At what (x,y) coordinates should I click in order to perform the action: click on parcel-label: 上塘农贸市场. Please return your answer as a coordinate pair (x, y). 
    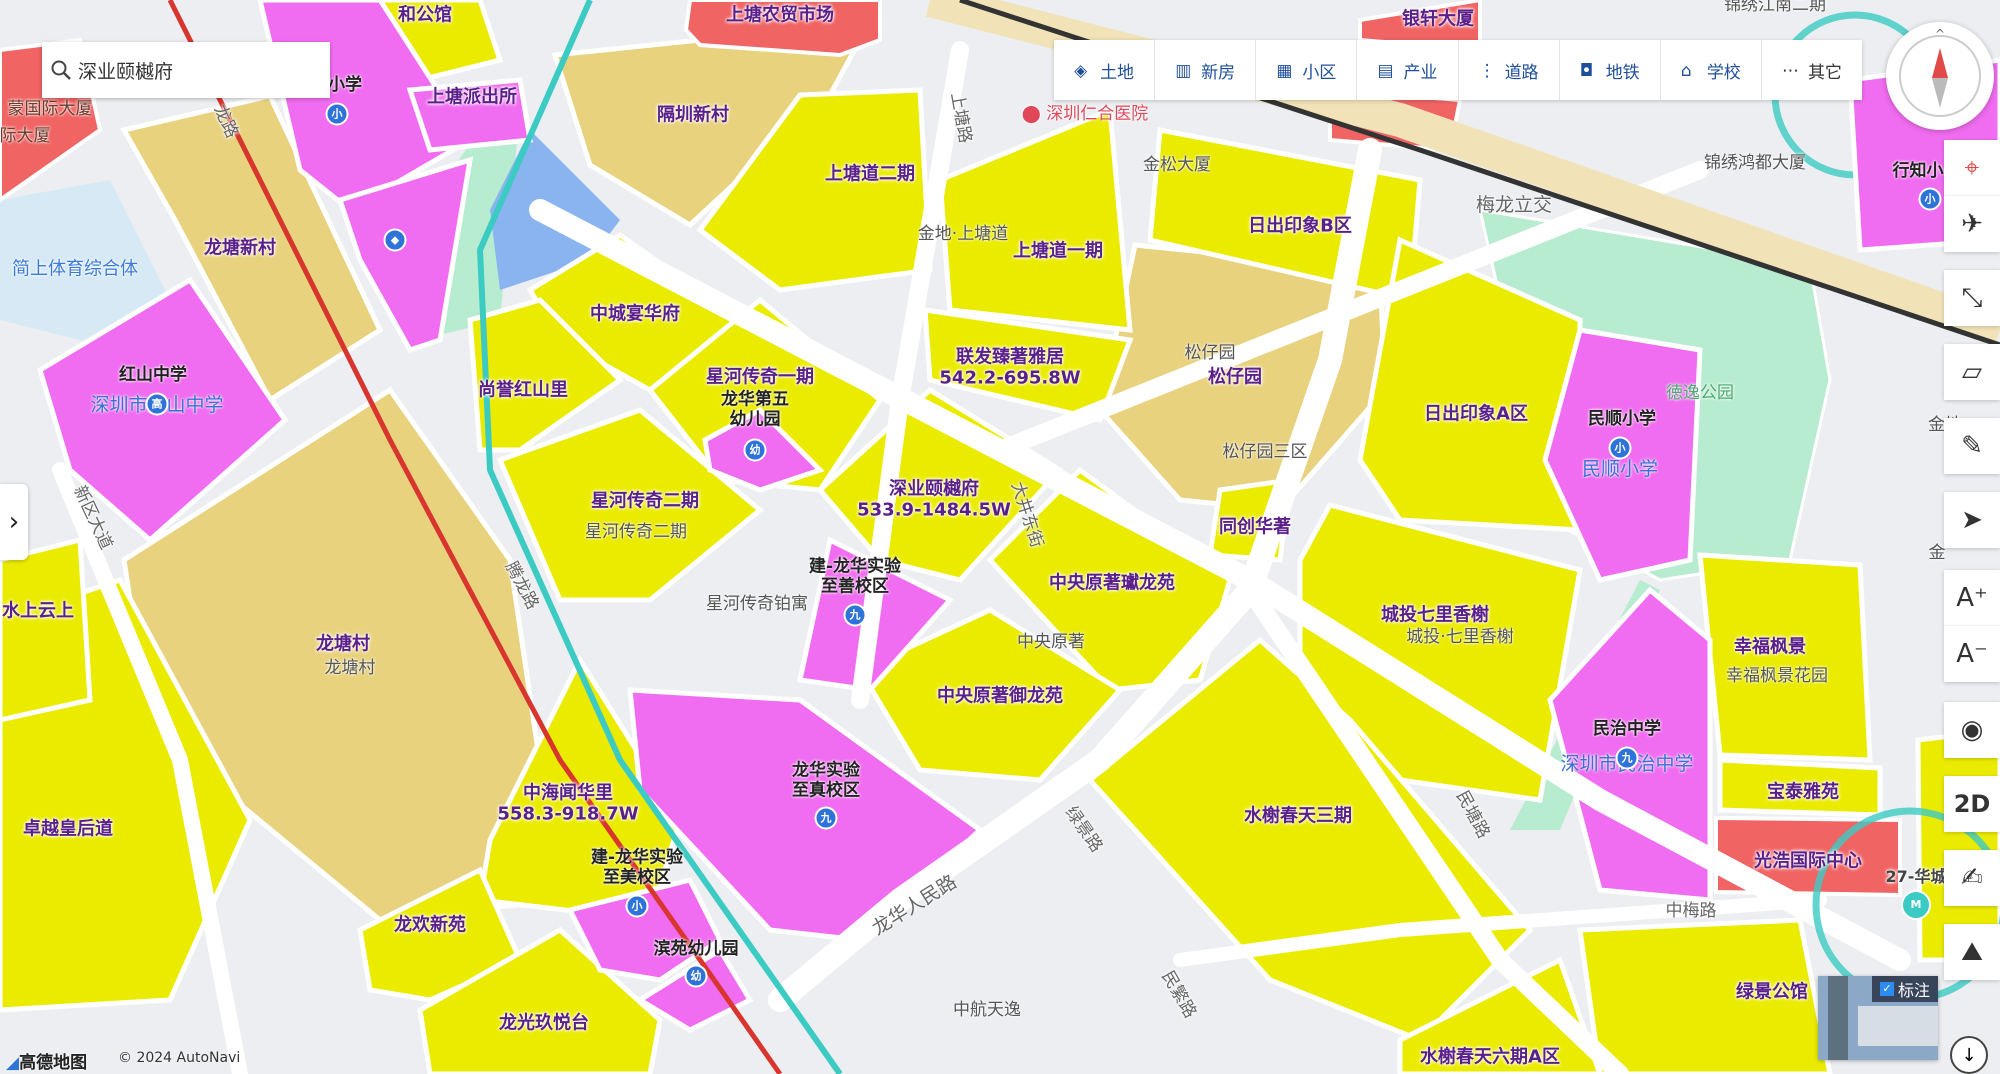
    Looking at the image, I should click on (780, 16).